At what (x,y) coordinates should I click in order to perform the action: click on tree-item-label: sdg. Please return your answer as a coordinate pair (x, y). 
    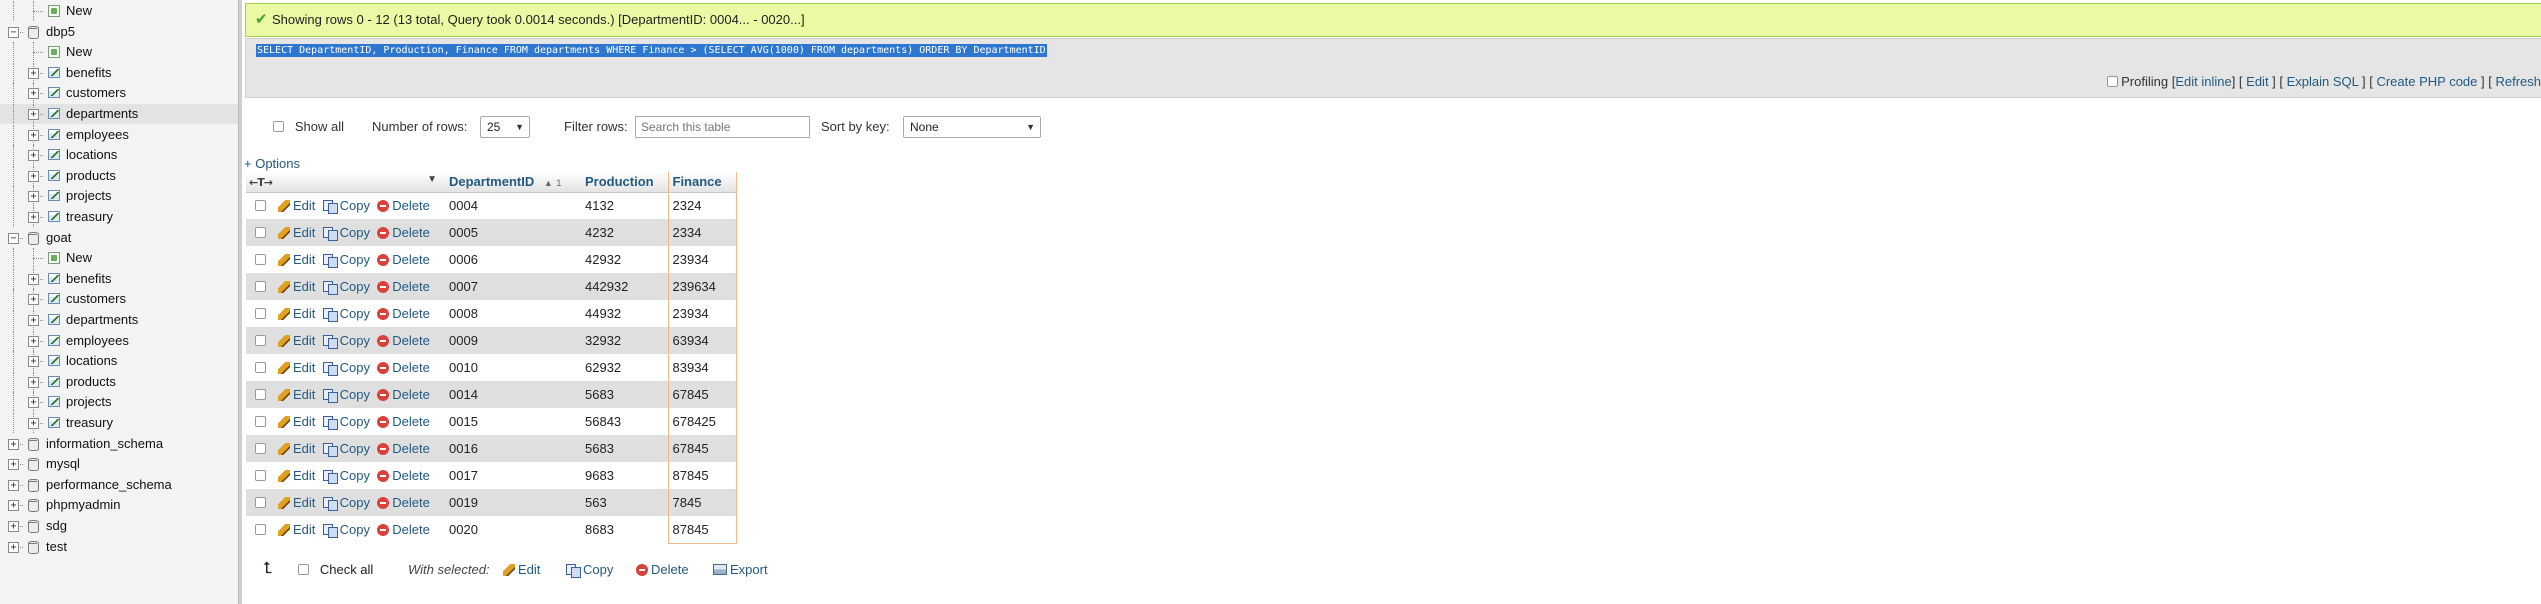
    Looking at the image, I should click on (56, 526).